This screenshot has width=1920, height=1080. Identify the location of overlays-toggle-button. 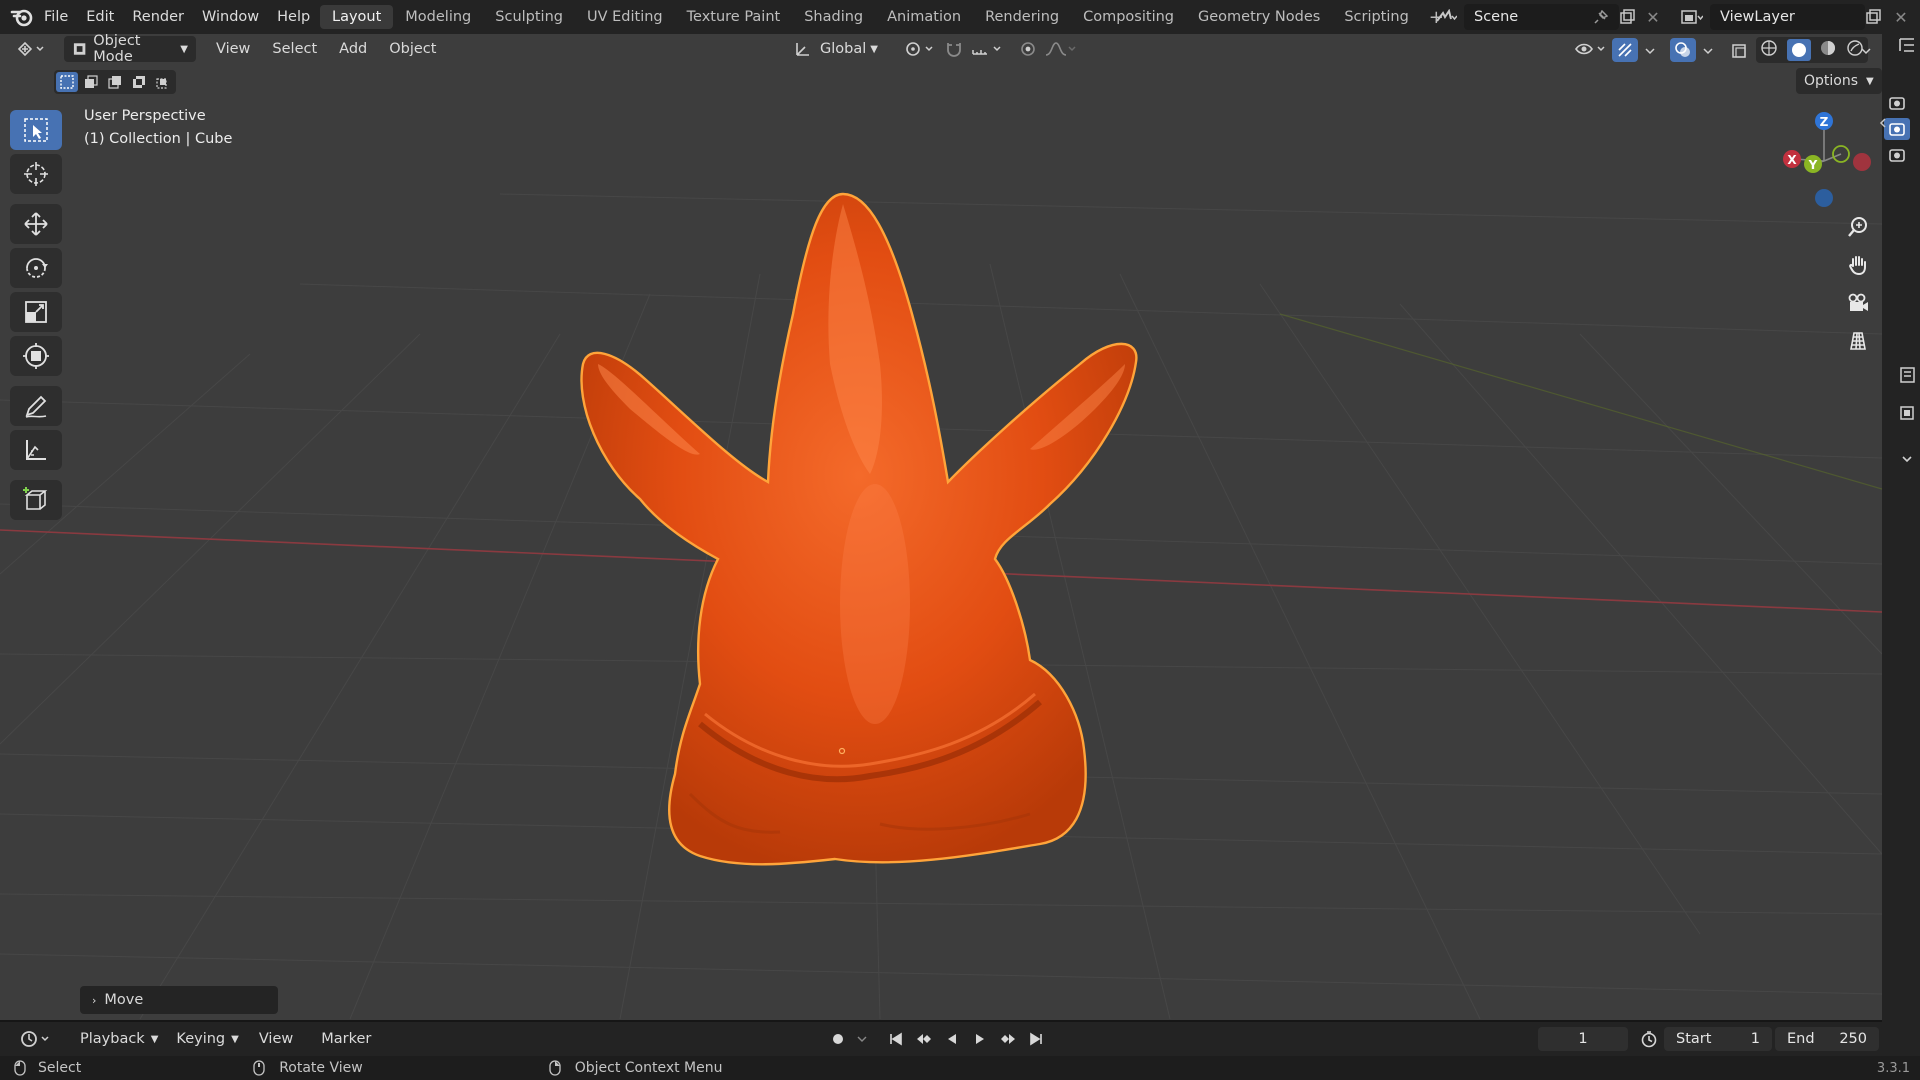
(1683, 50).